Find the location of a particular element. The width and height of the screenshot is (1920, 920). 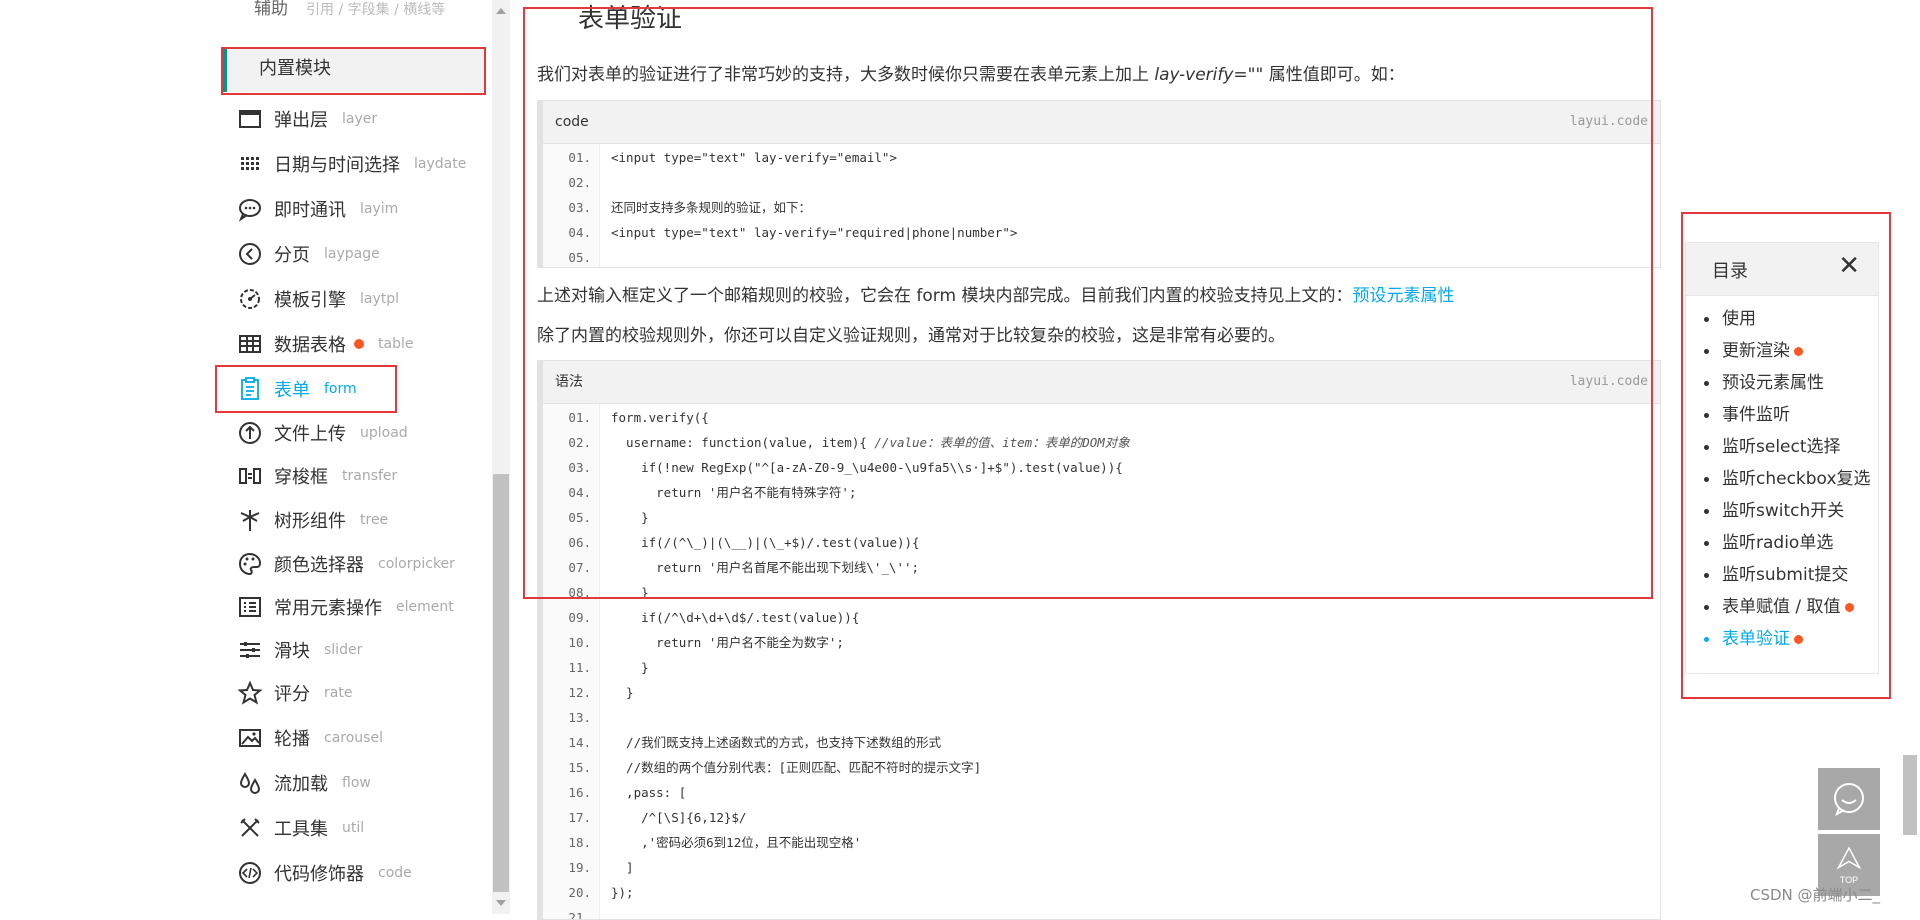

sidebar-item-en-label: form is located at coordinates (340, 389).